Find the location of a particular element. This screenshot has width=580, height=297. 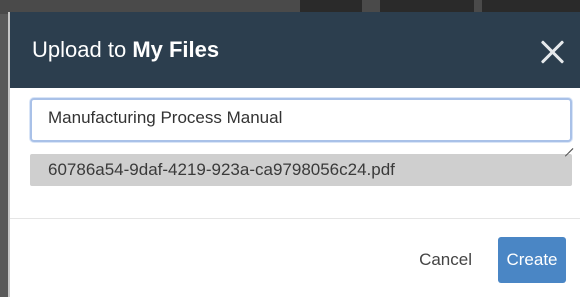

cancel-button: Cancel is located at coordinates (445, 260).